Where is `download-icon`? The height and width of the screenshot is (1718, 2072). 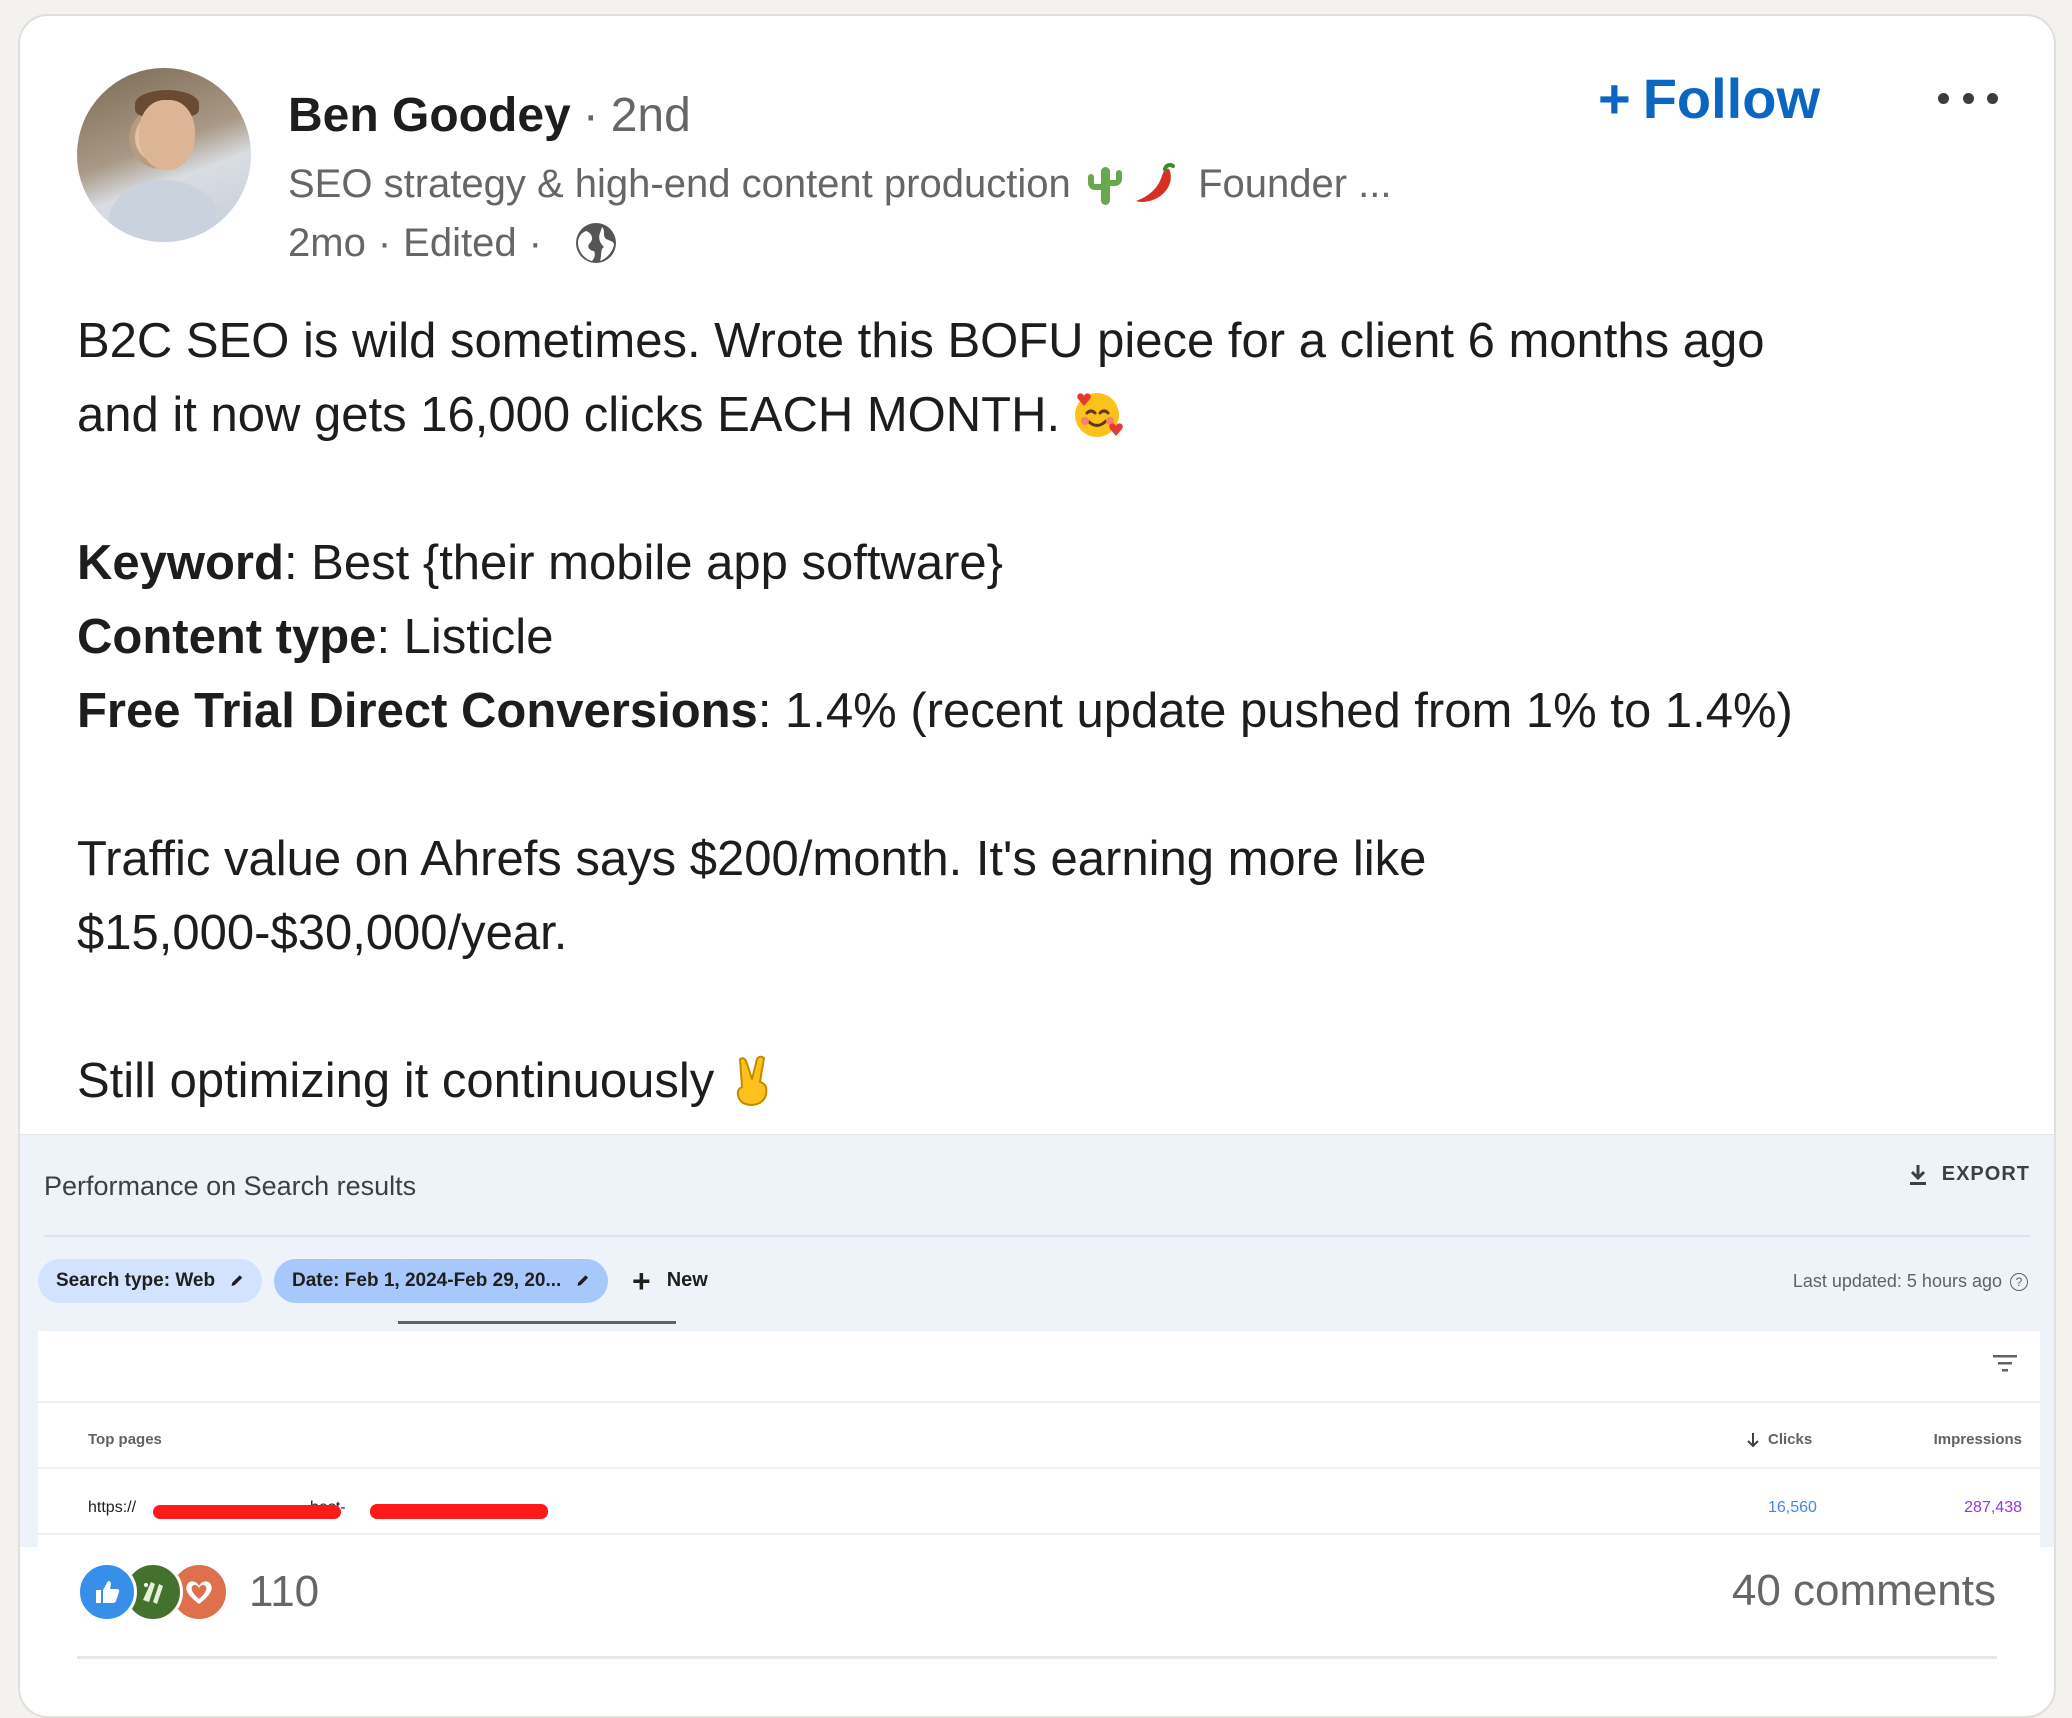 download-icon is located at coordinates (1917, 1174).